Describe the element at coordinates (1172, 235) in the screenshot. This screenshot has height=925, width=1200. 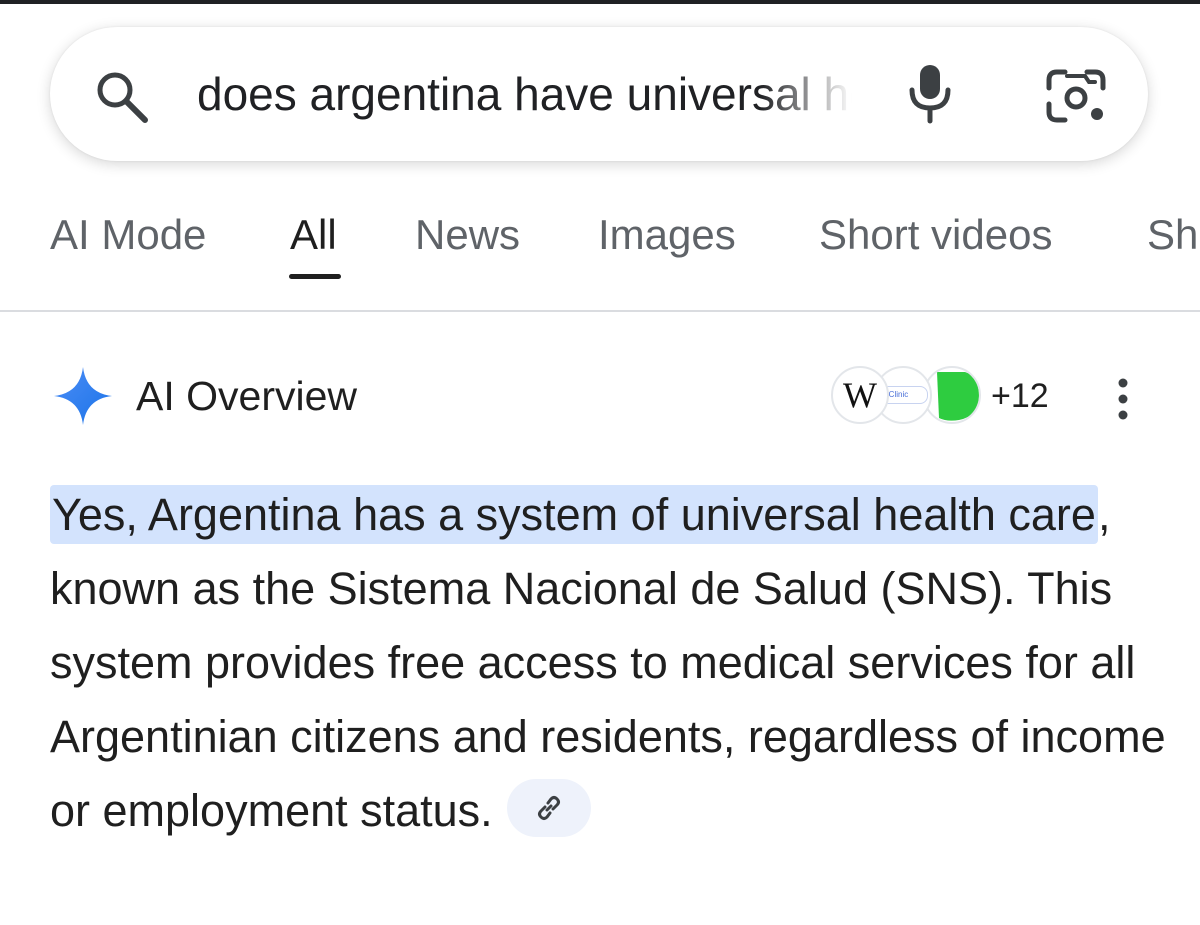
I see `tab-shopping: Sh` at that location.